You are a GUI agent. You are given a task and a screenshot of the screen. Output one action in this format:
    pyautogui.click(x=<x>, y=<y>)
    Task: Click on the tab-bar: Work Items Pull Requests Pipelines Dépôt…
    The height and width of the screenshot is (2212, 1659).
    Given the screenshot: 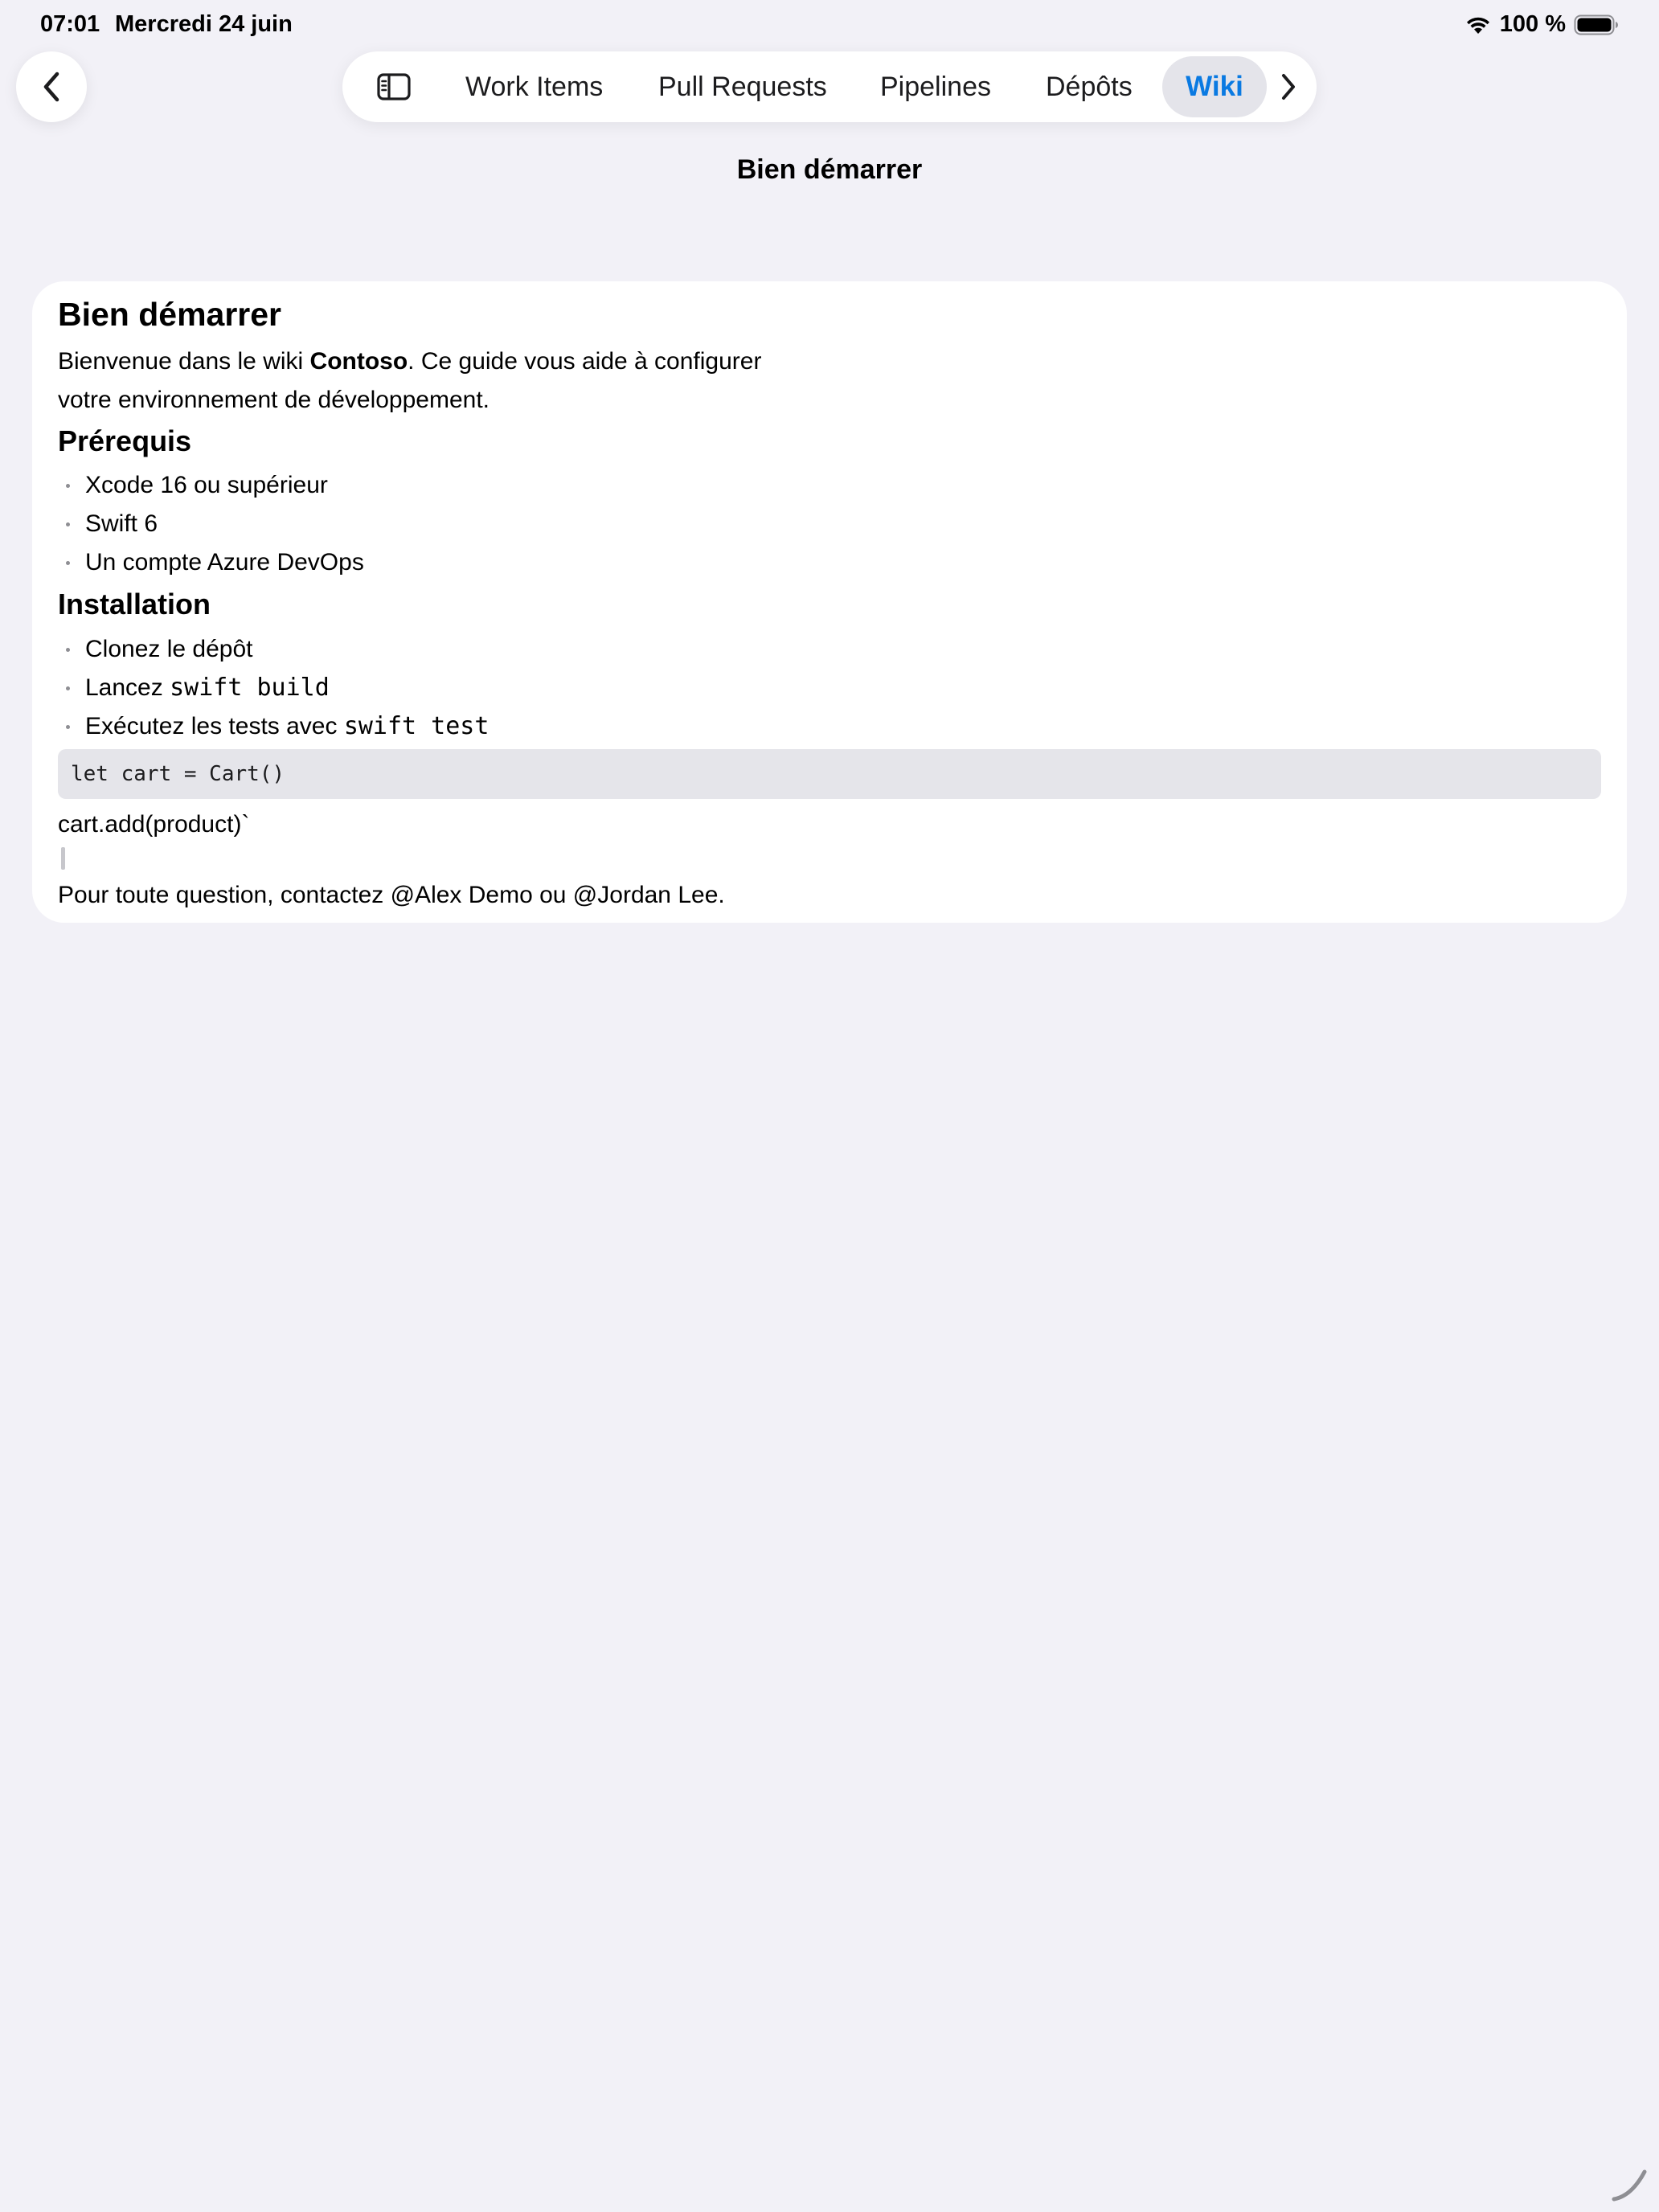 What is the action you would take?
    pyautogui.click(x=829, y=86)
    